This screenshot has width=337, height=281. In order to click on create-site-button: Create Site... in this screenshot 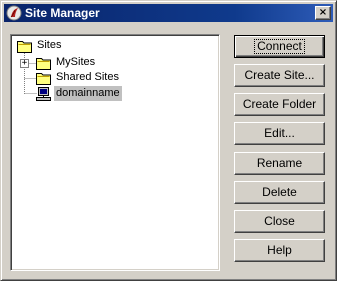, I will do `click(279, 75)`.